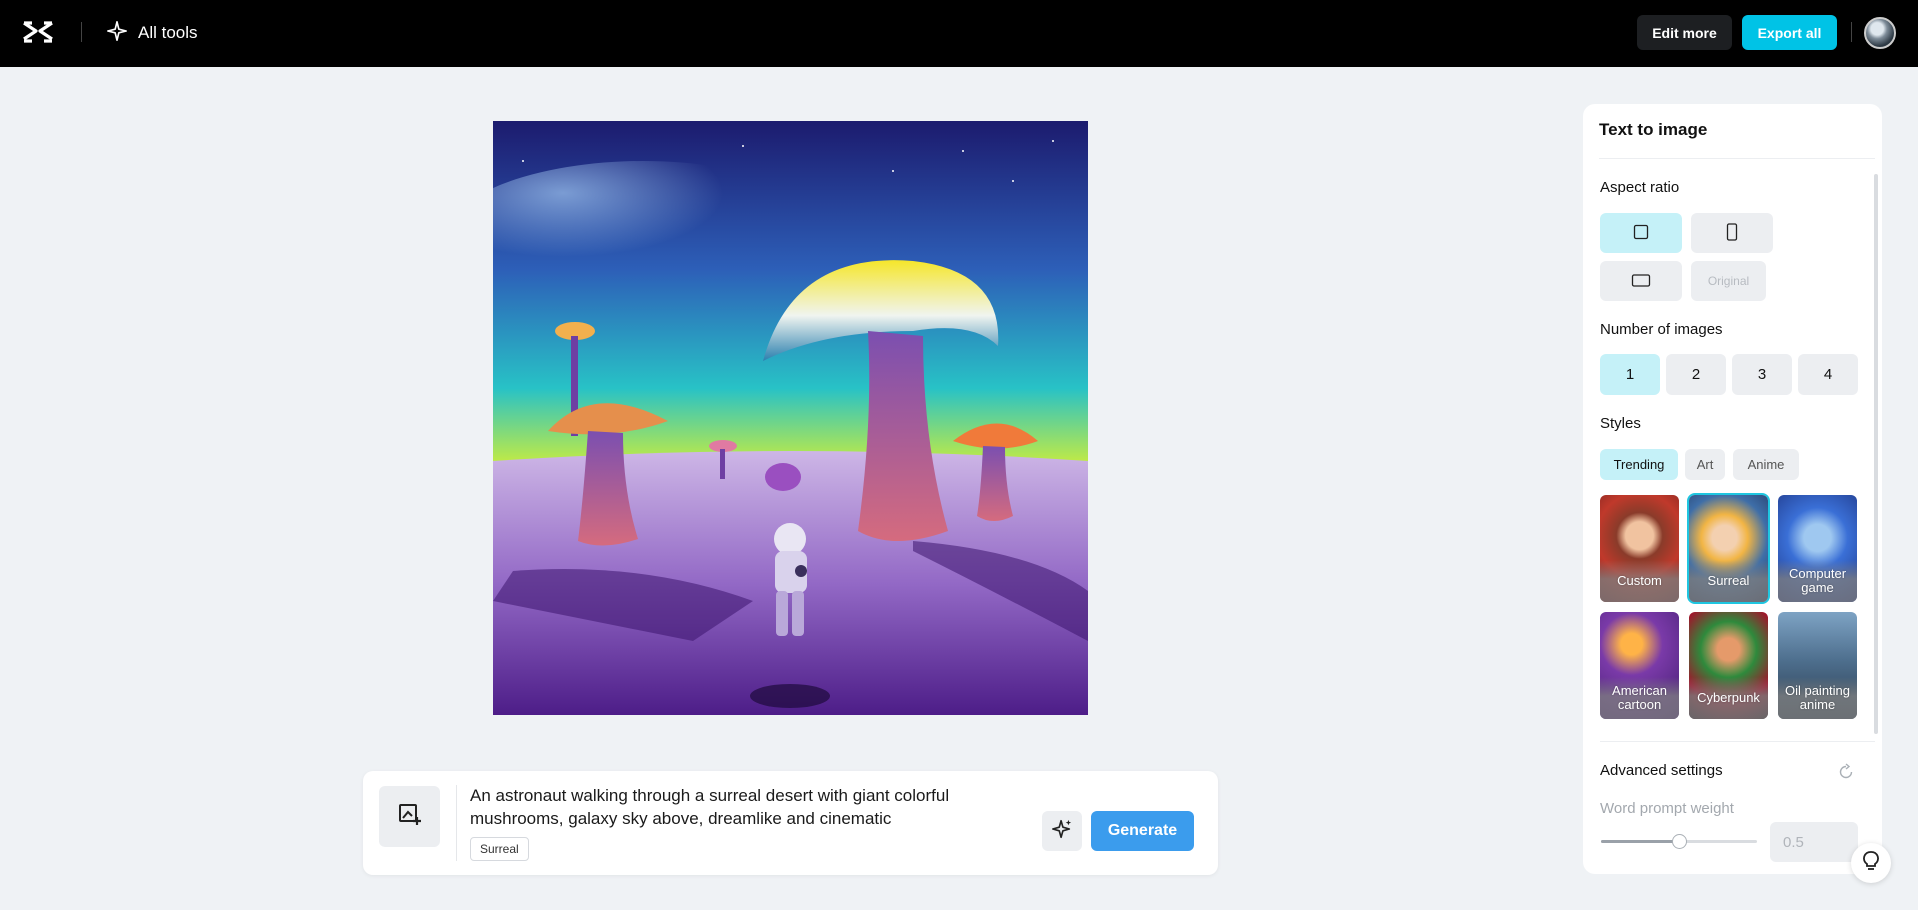 Image resolution: width=1918 pixels, height=910 pixels. I want to click on tab-art: Art, so click(1705, 464).